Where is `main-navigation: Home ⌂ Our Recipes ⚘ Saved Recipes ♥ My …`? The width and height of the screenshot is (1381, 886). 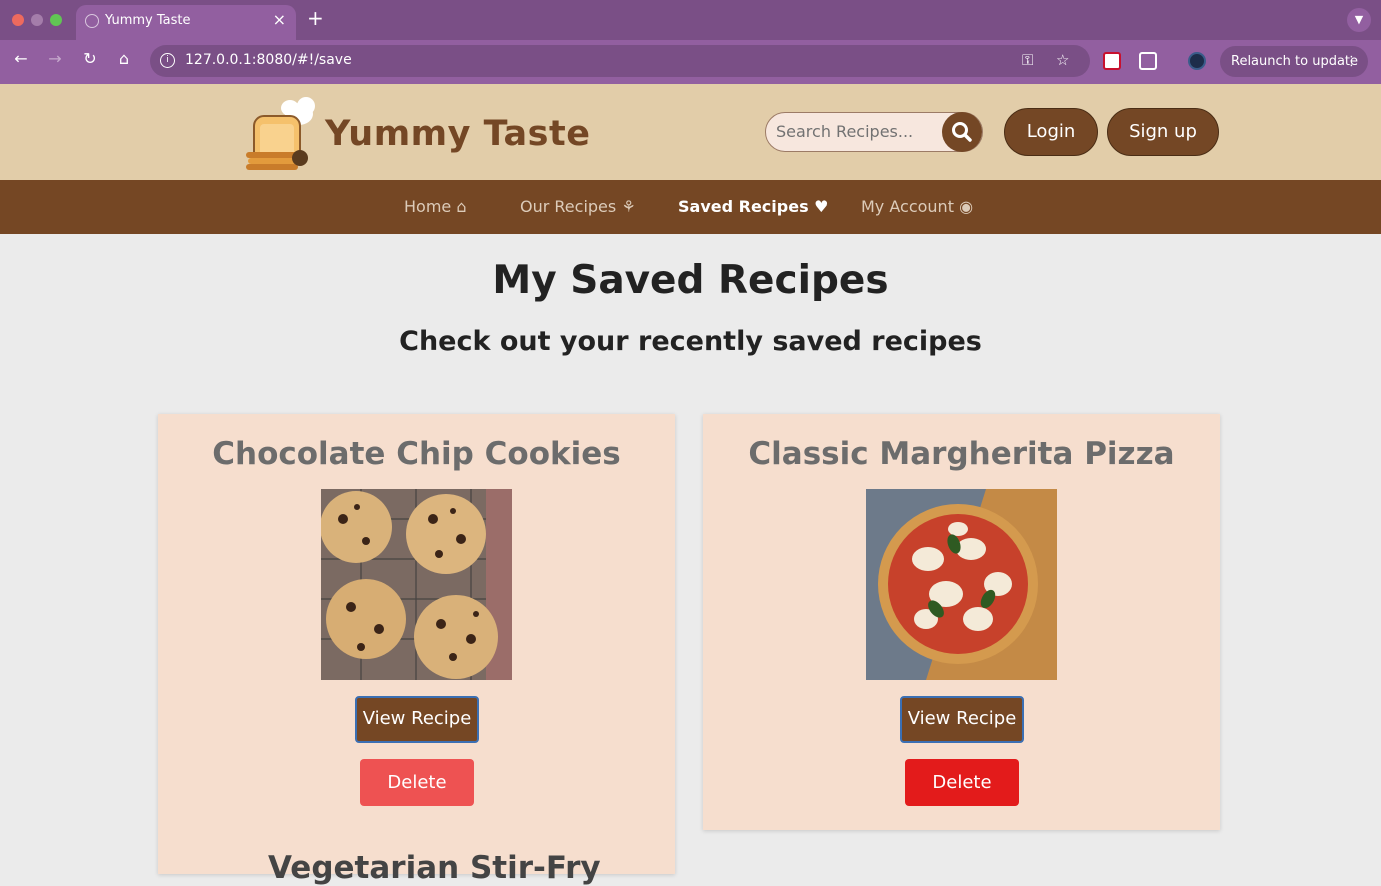 main-navigation: Home ⌂ Our Recipes ⚘ Saved Recipes ♥ My … is located at coordinates (690, 207).